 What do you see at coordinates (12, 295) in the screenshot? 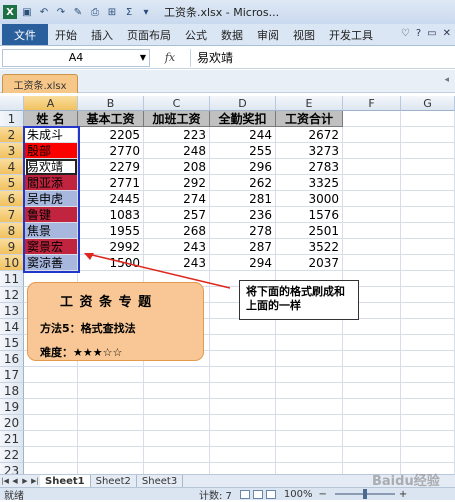
I see `row-header: 12` at bounding box center [12, 295].